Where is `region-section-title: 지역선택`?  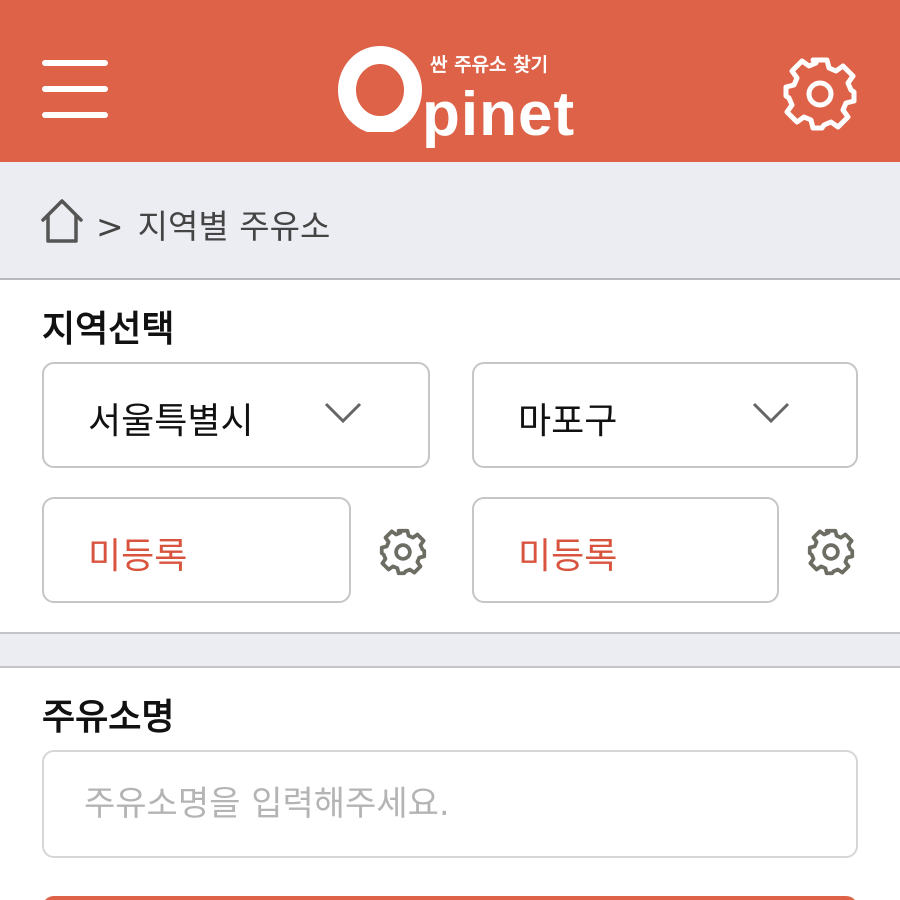 region-section-title: 지역선택 is located at coordinates (108, 329).